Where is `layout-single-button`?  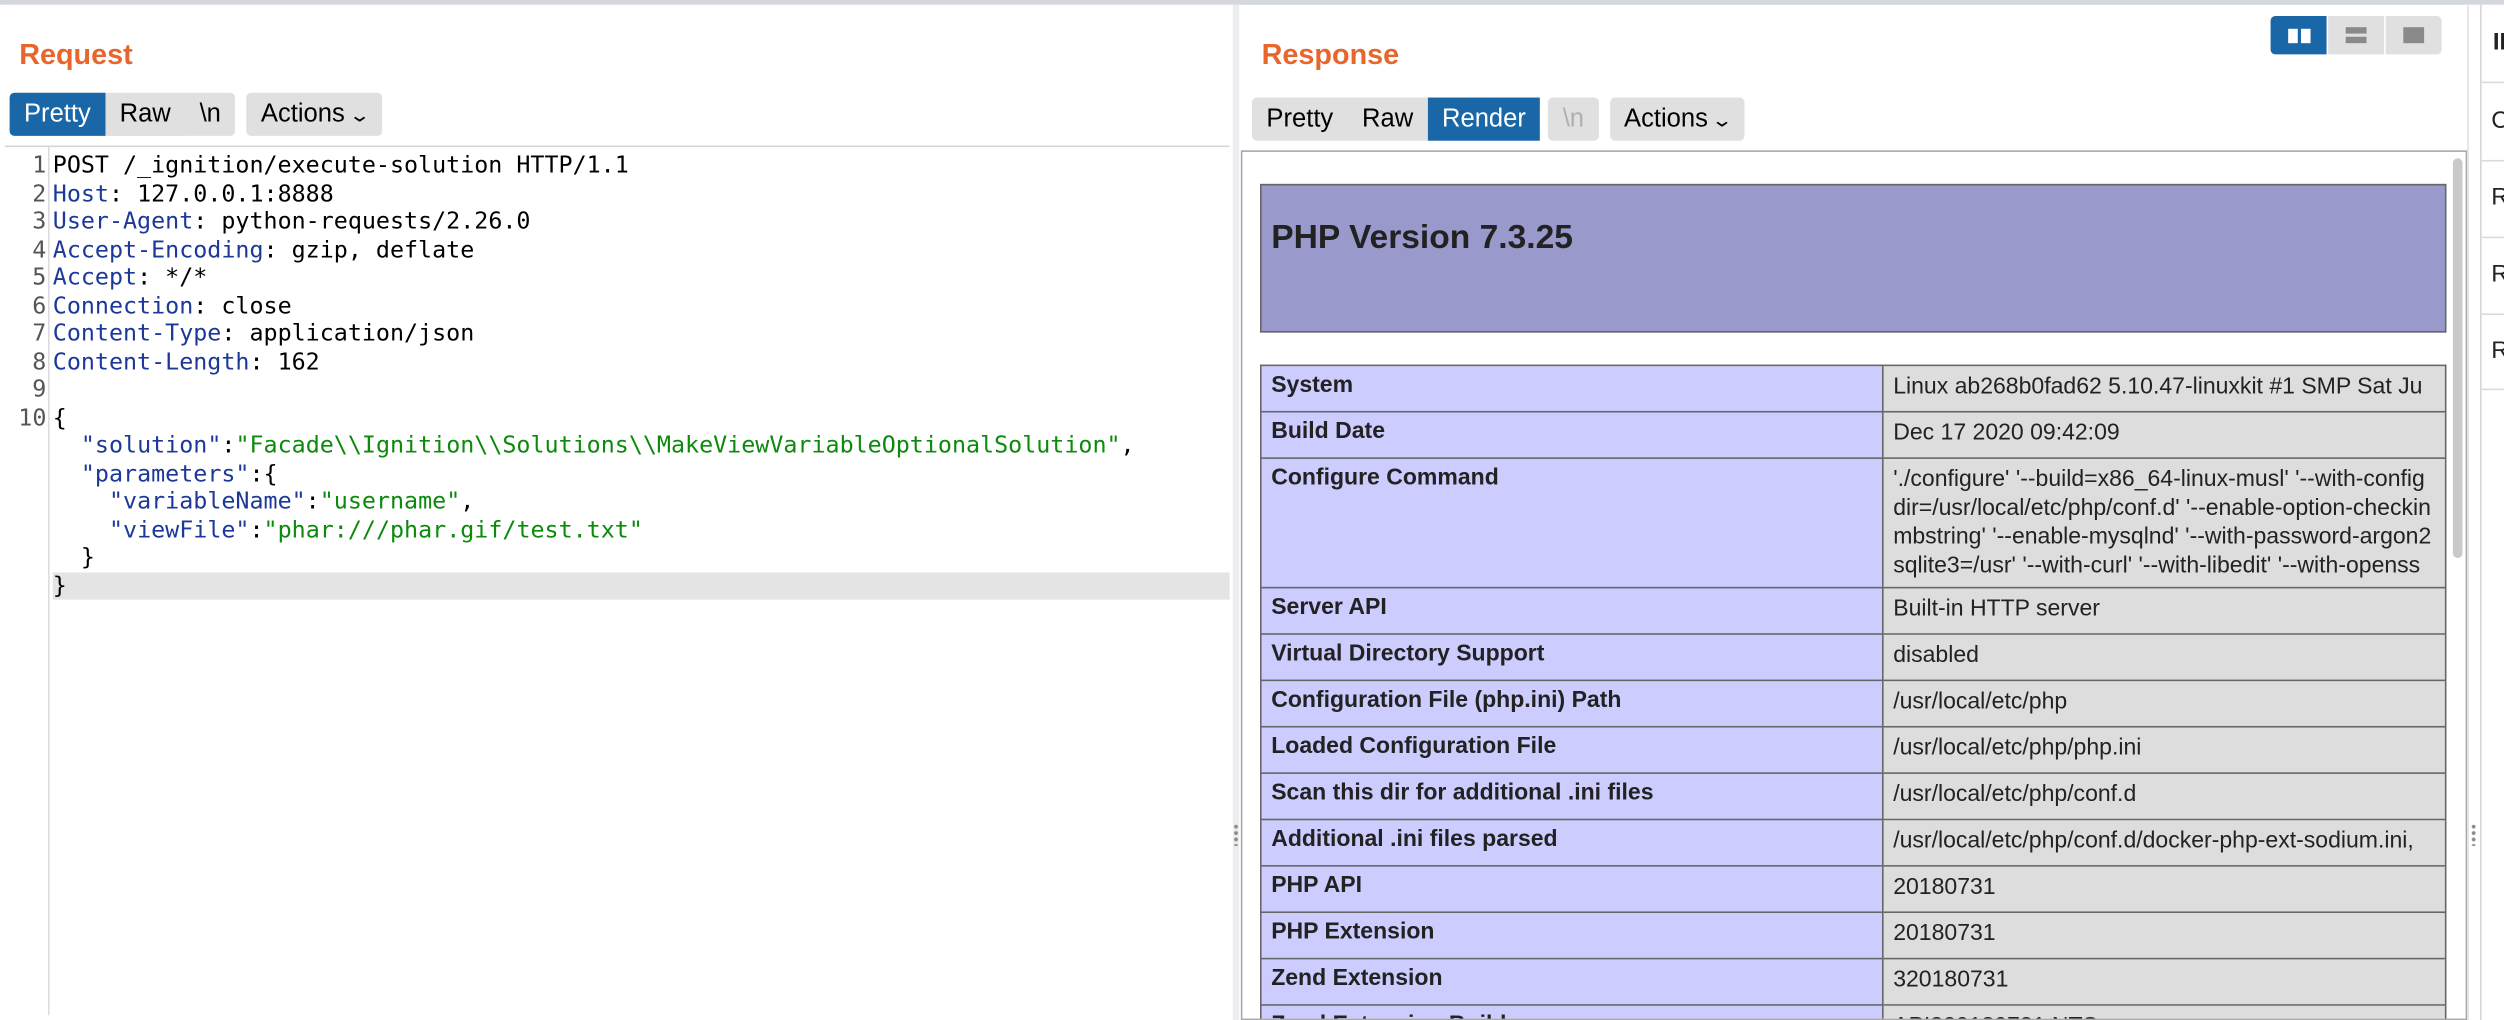 layout-single-button is located at coordinates (2413, 35).